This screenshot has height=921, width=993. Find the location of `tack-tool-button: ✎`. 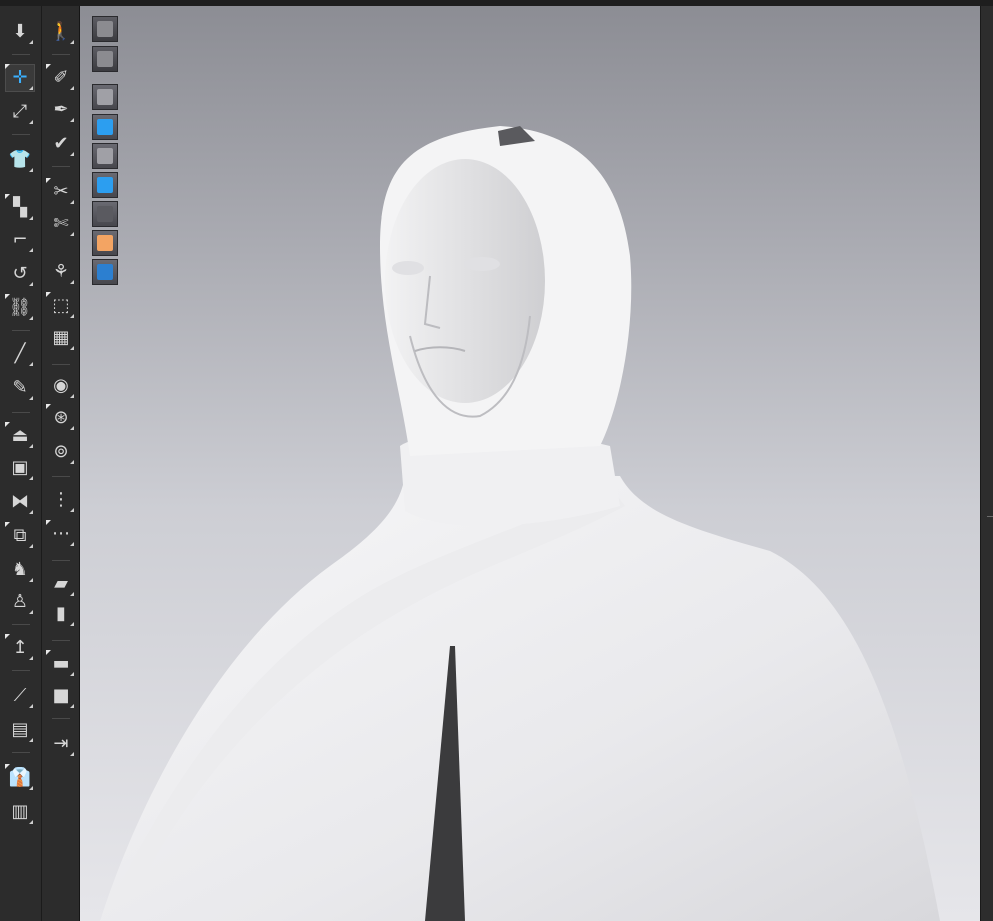

tack-tool-button: ✎ is located at coordinates (20, 388).